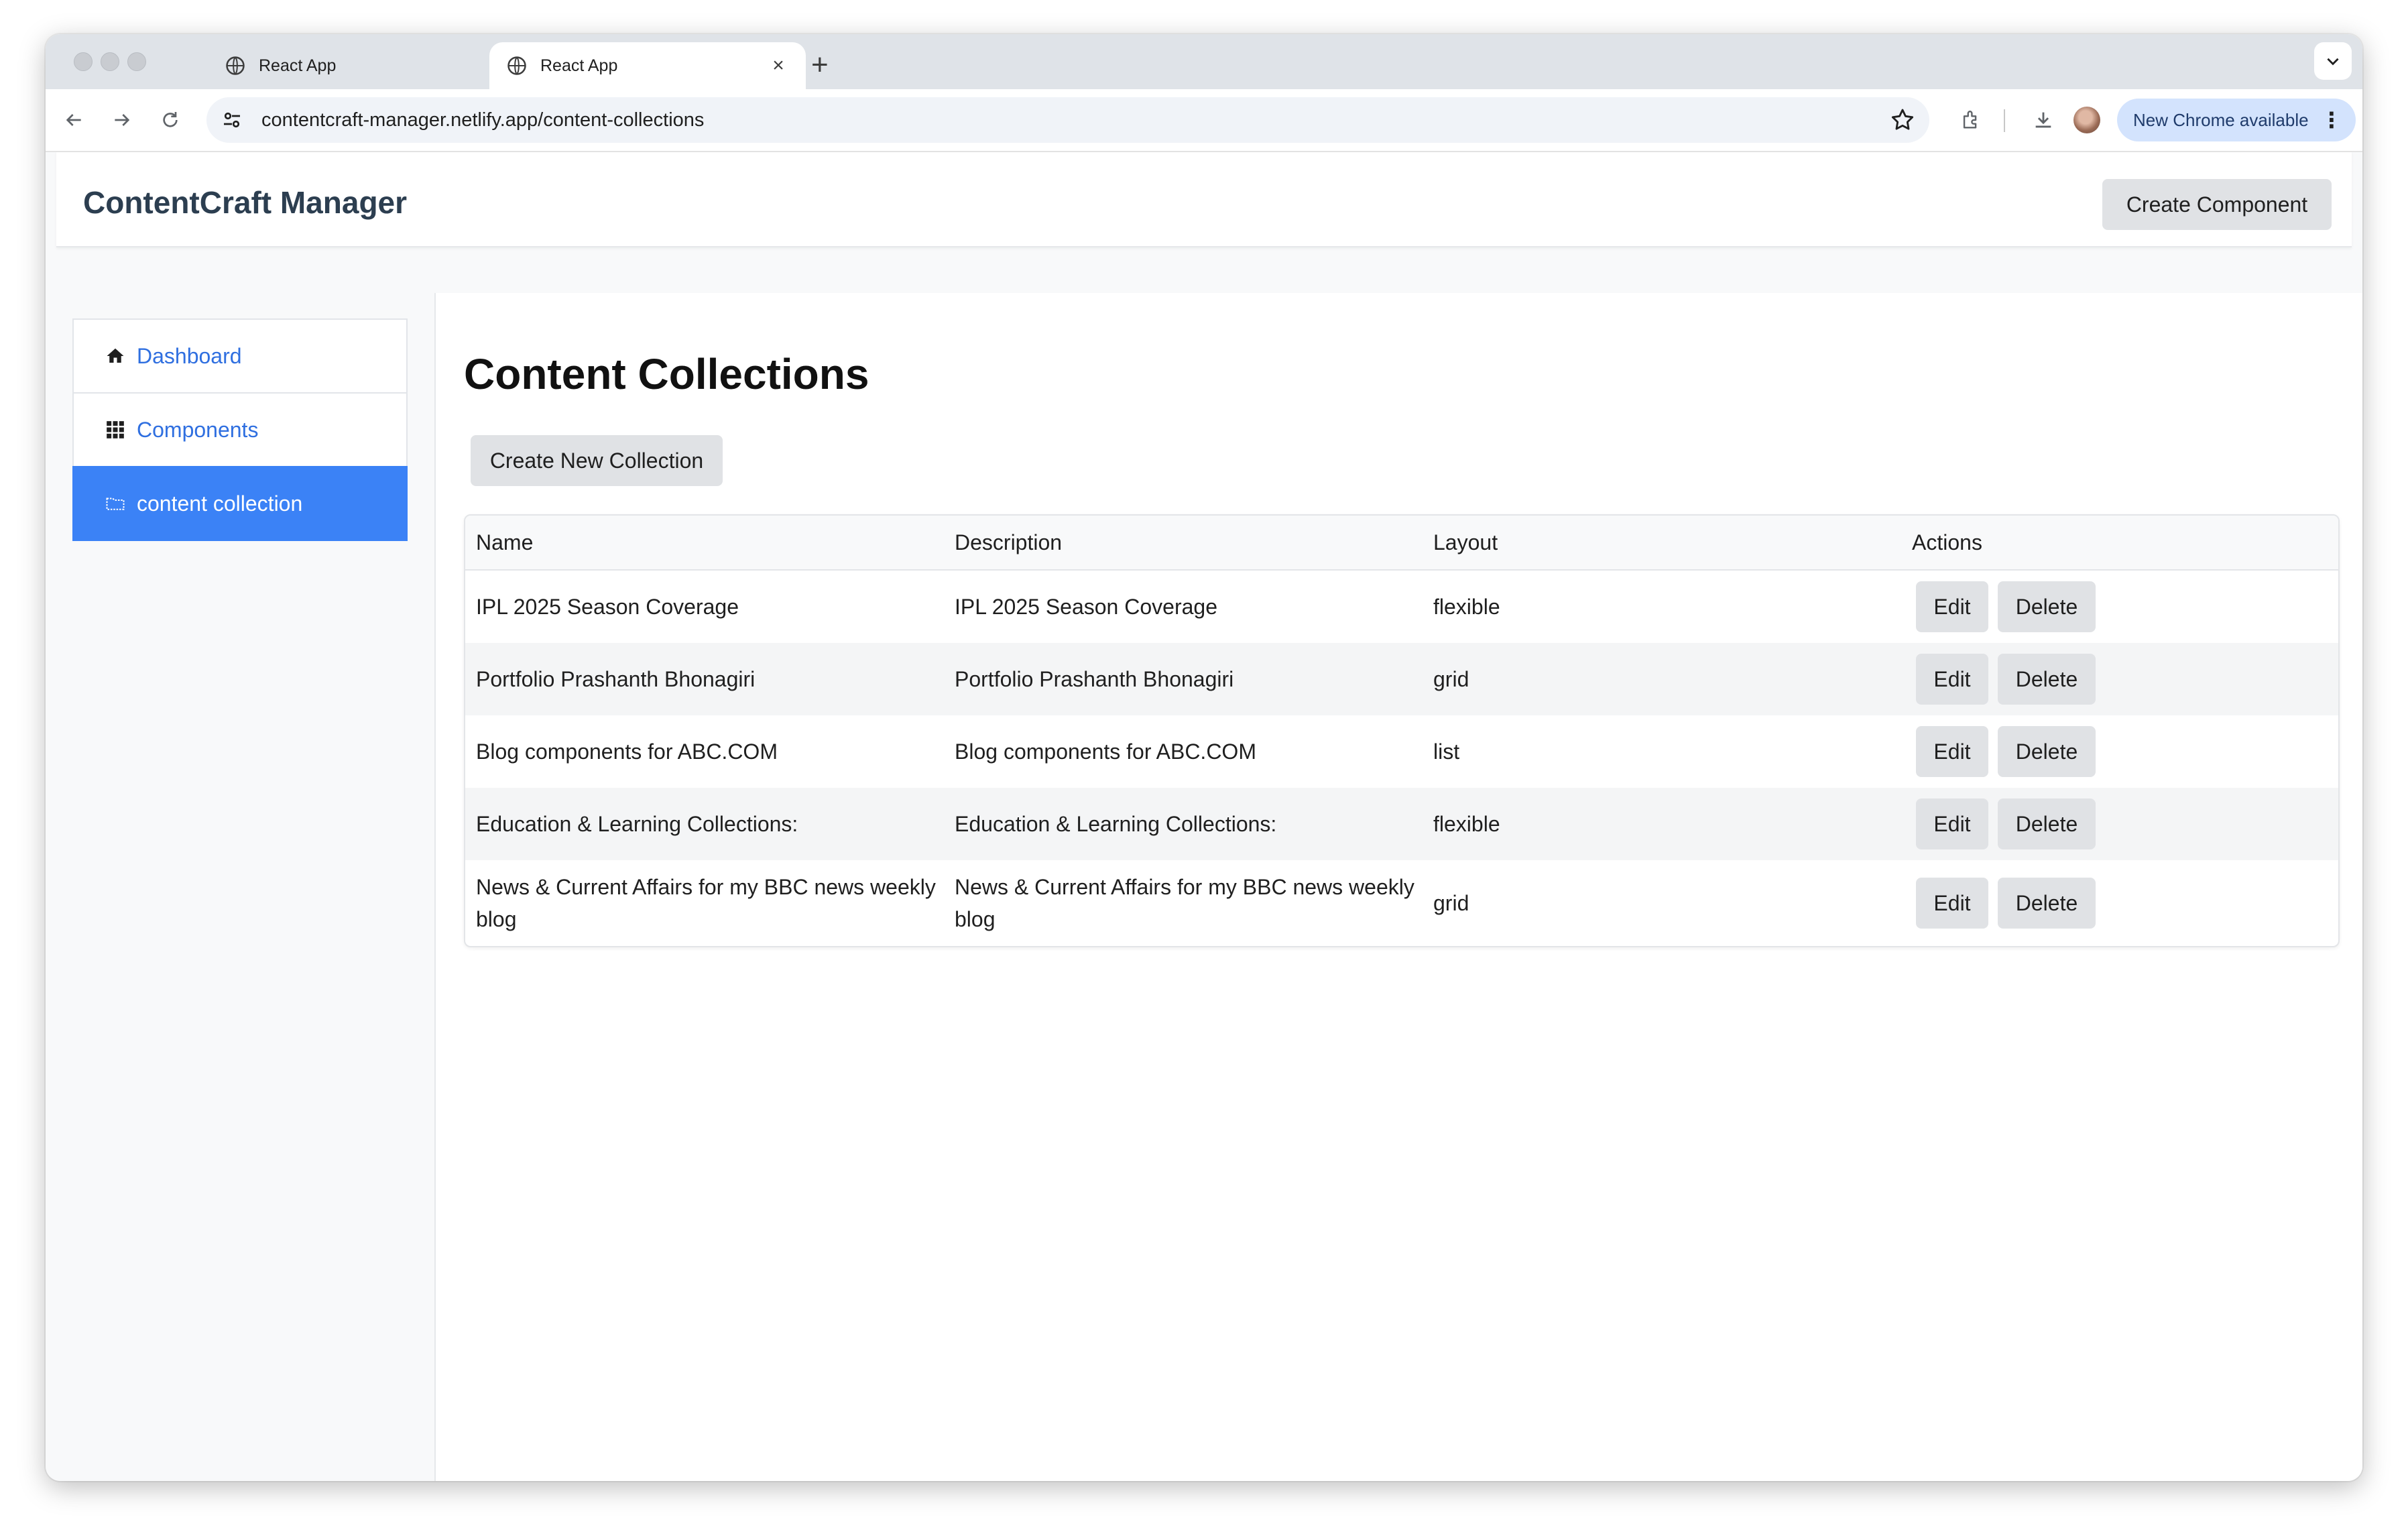  I want to click on table-header-row: Name Description Layout Actions, so click(1401, 543).